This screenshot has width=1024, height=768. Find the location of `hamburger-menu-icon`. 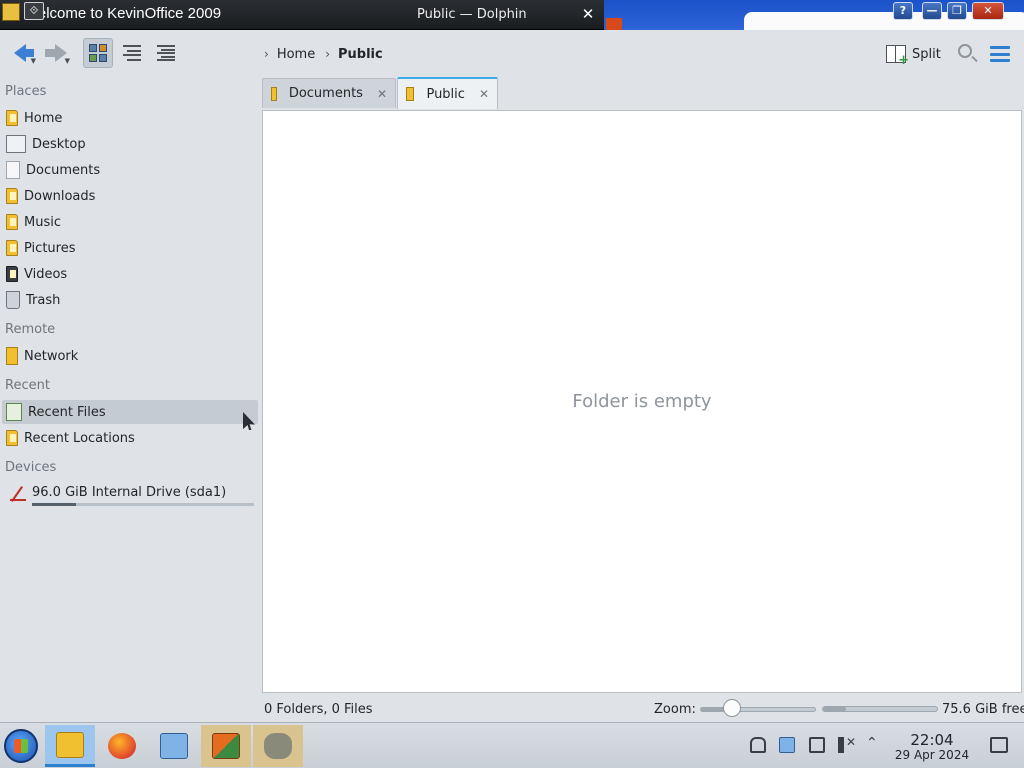

hamburger-menu-icon is located at coordinates (1000, 54).